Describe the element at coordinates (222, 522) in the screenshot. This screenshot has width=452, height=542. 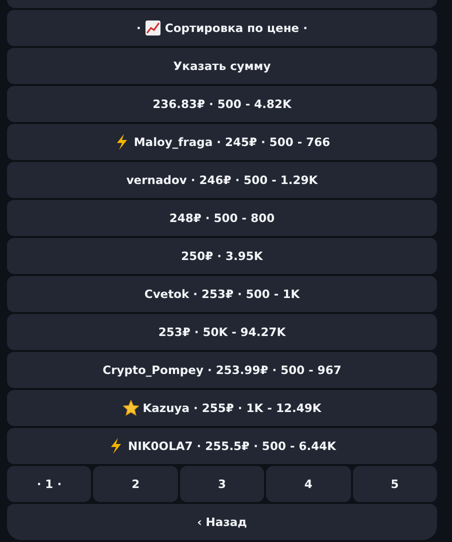
I see `back-button: ‹ Назад` at that location.